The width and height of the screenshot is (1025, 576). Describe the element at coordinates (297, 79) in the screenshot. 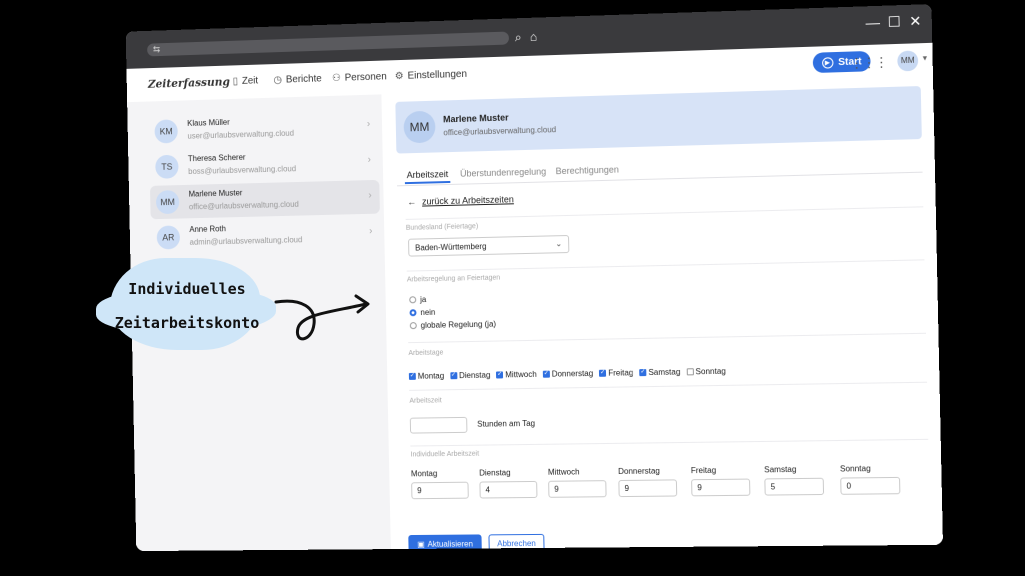

I see `nav-berichte: ◷ Berichte` at that location.